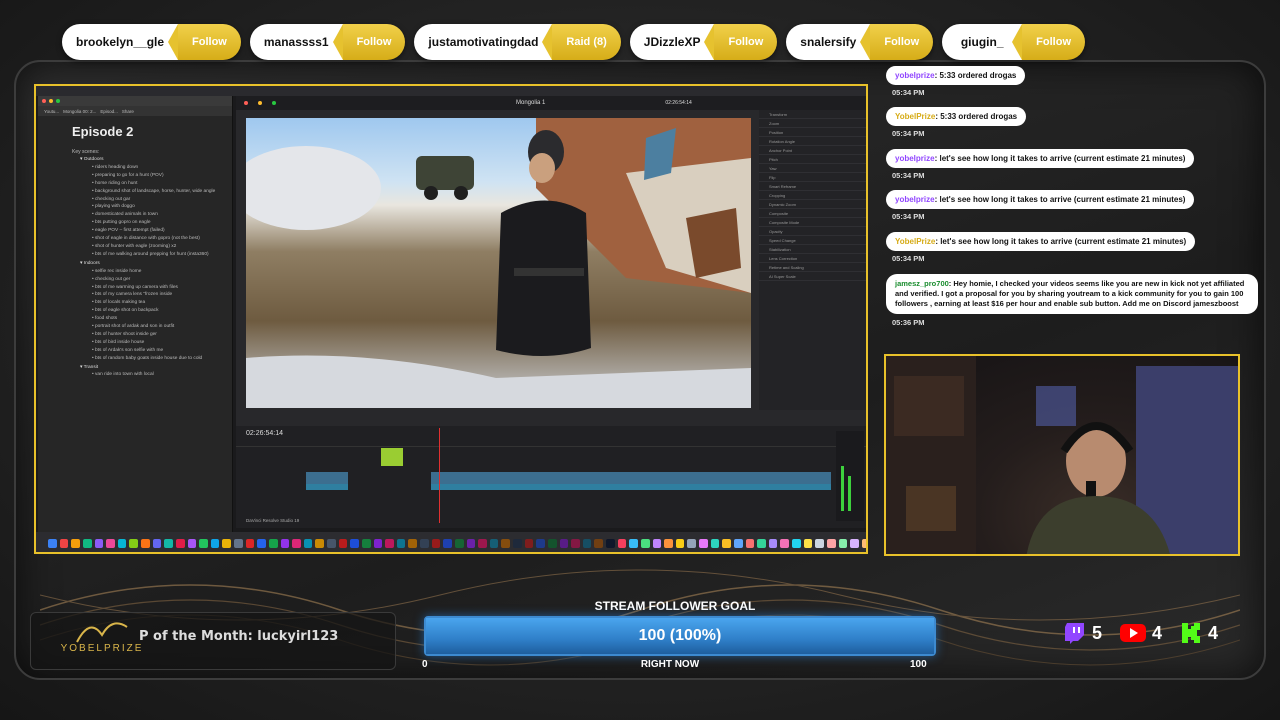 This screenshot has width=1280, height=720. I want to click on inspector-row: Pitch, so click(812, 159).